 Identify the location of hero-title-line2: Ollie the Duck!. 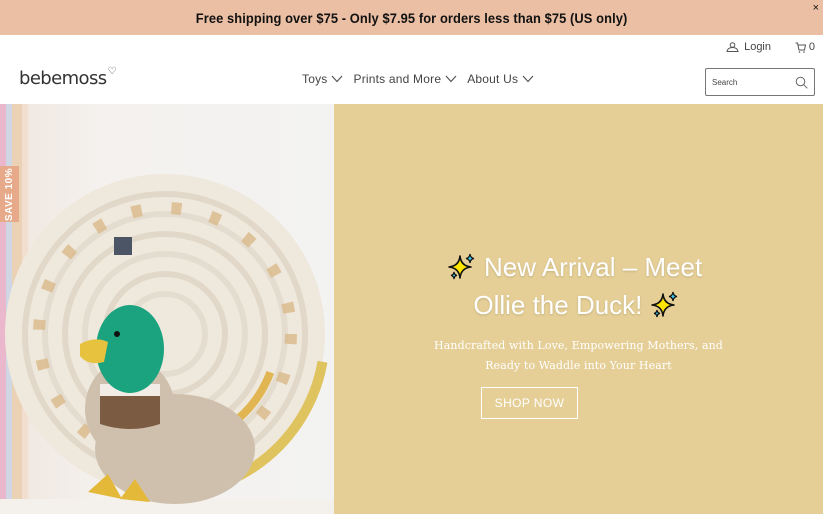
(576, 305).